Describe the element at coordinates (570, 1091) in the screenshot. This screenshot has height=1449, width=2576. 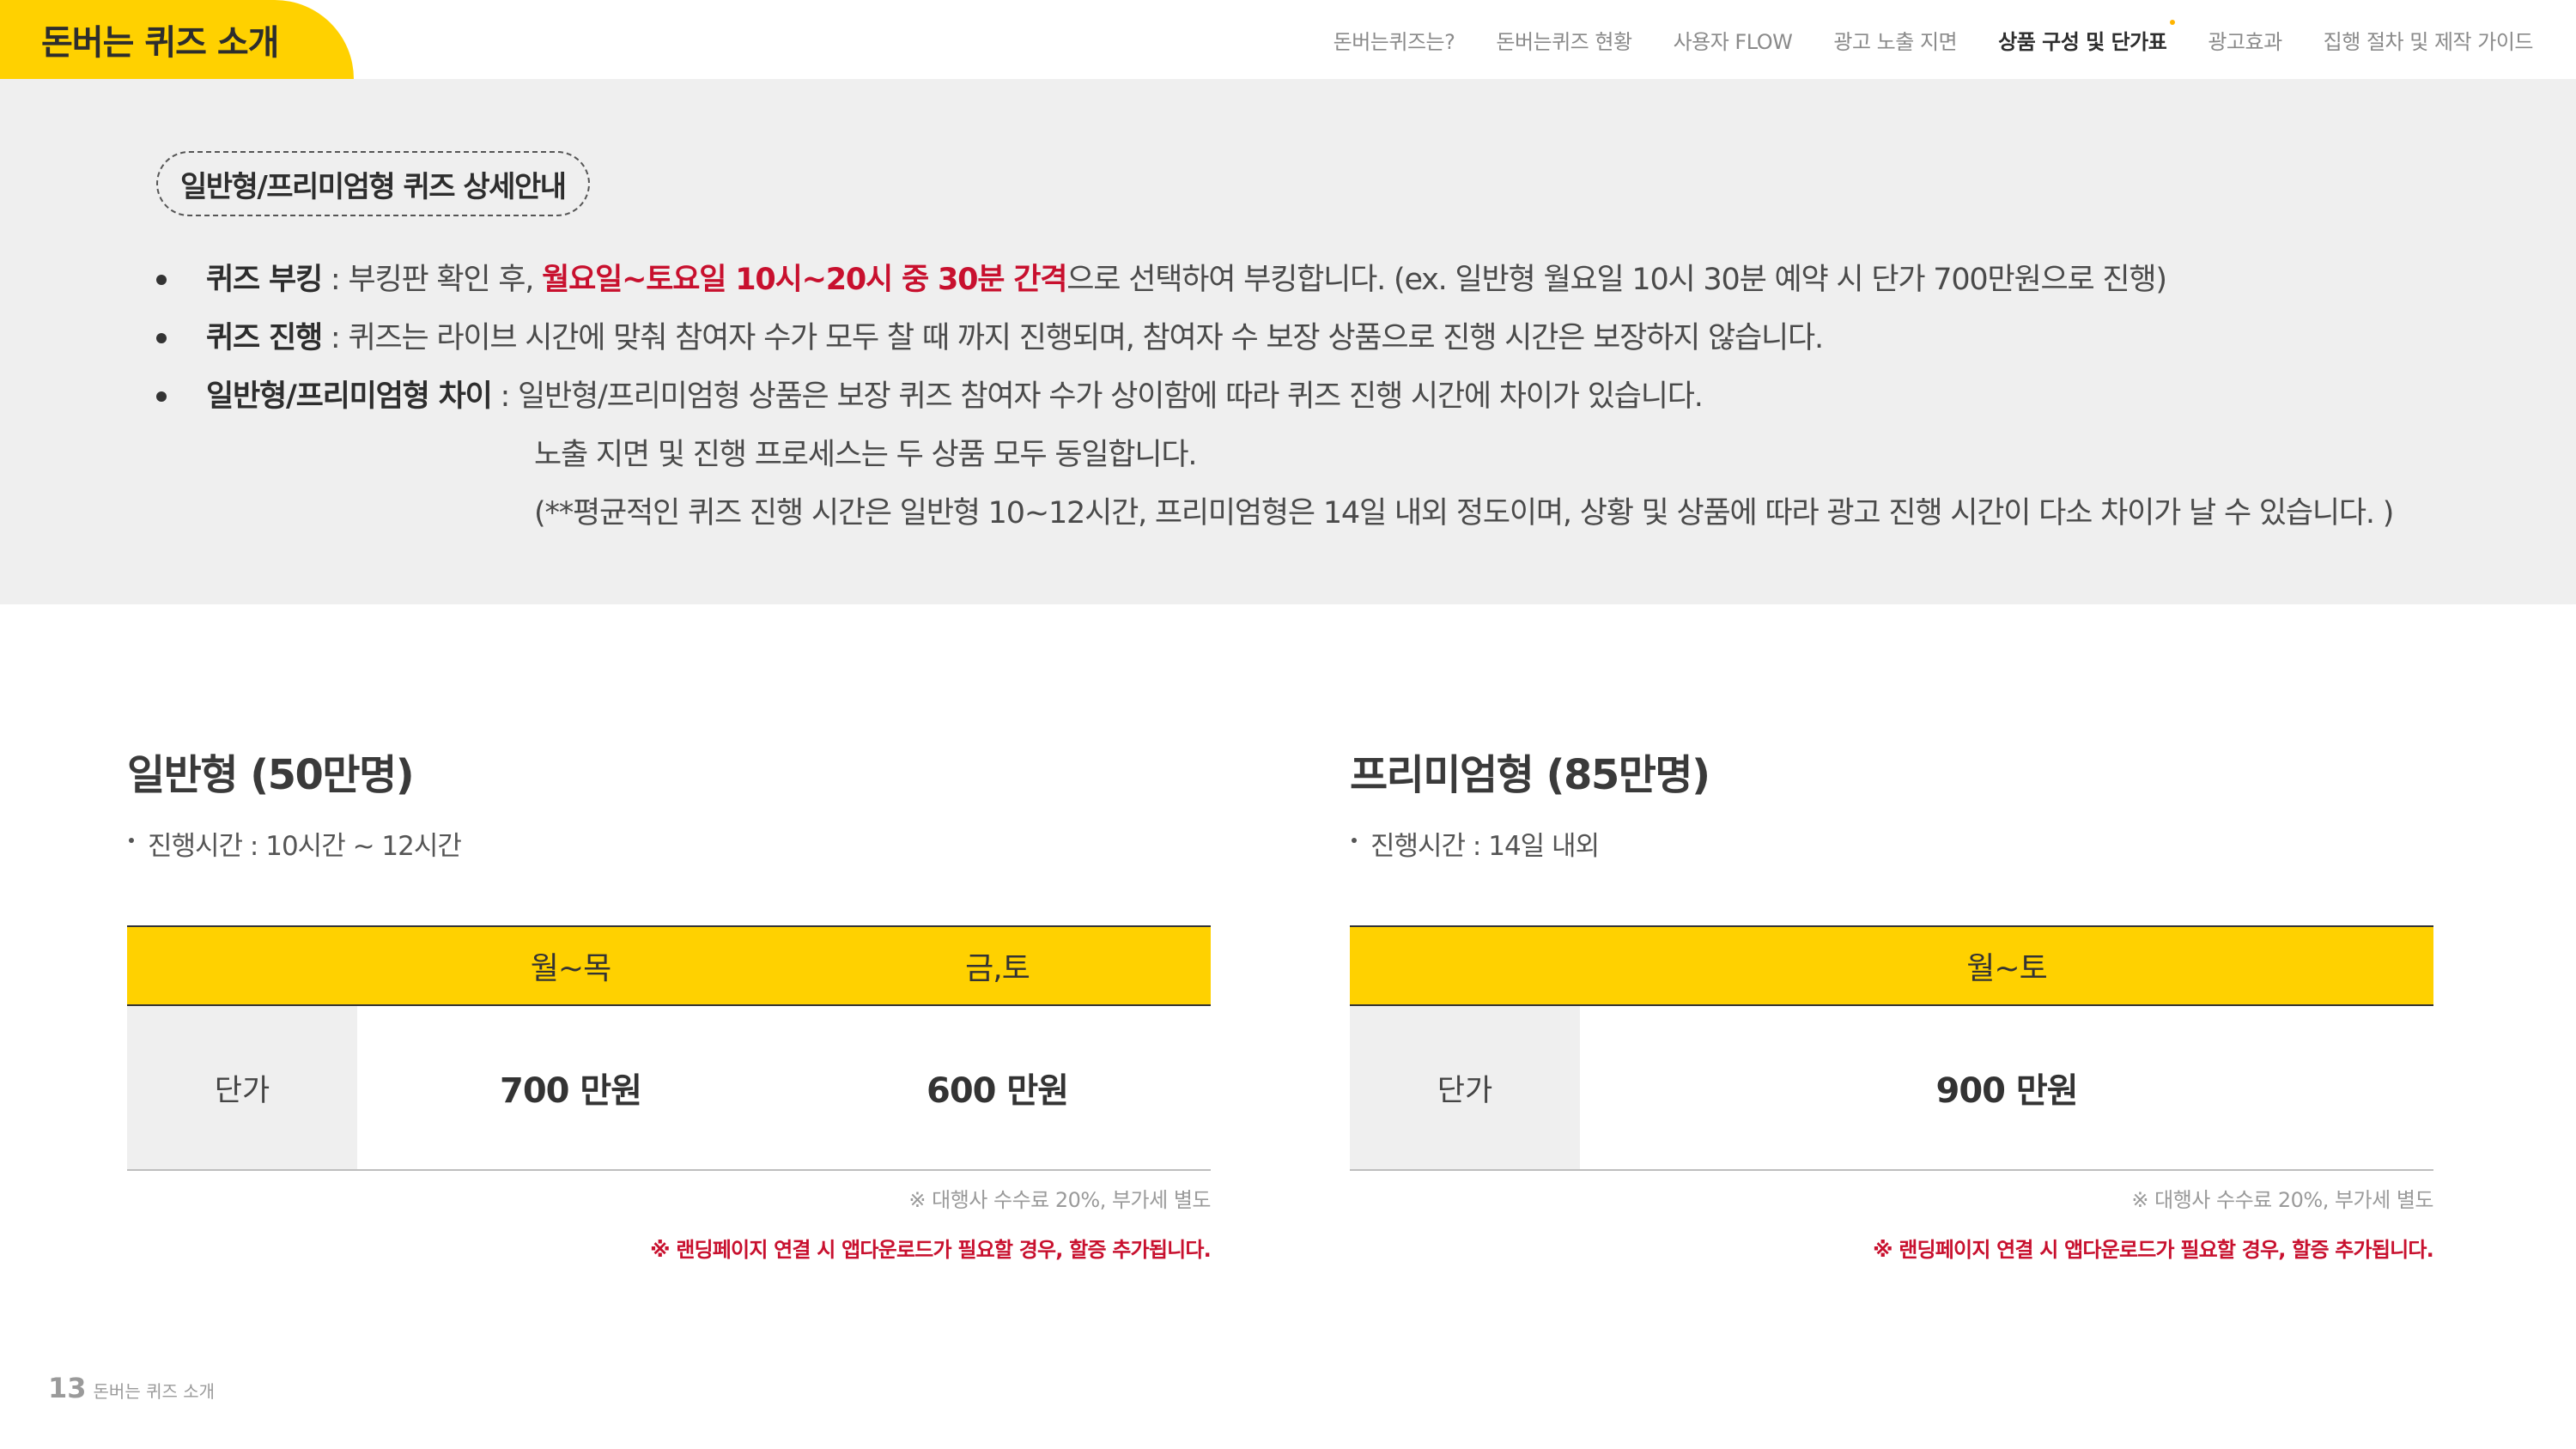
I see `price-mon-thu: 700 만원` at that location.